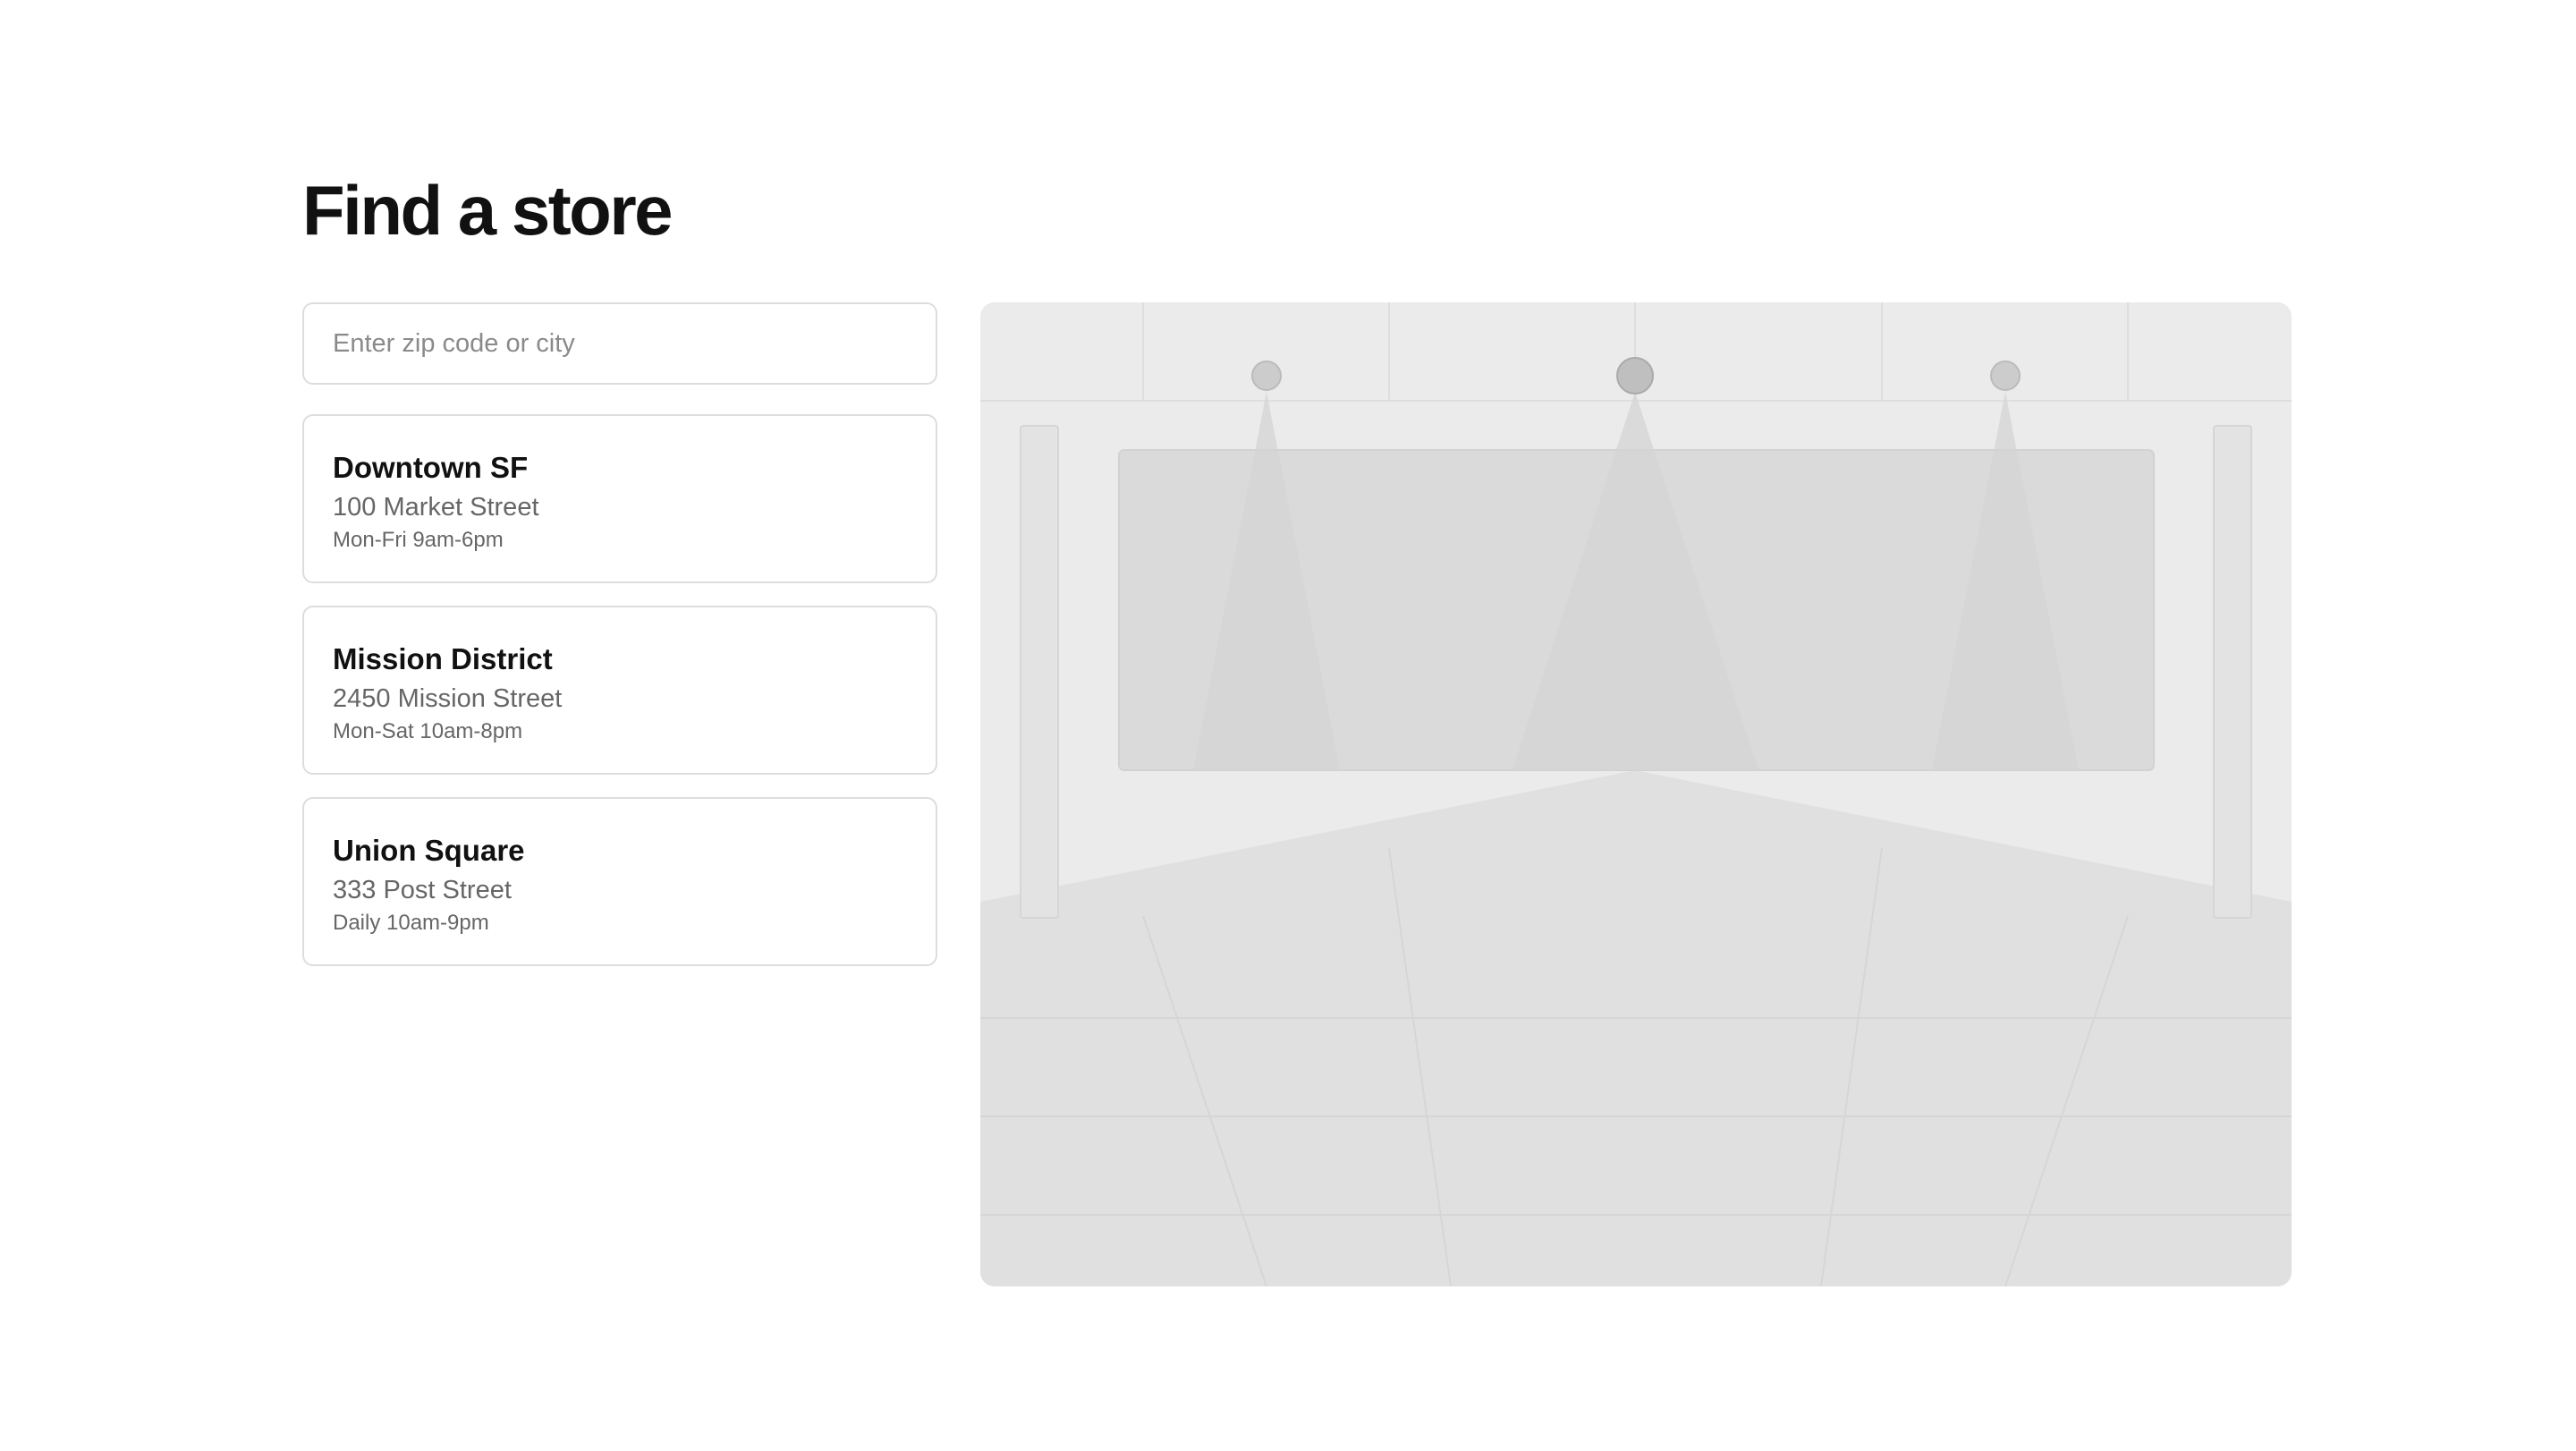 The width and height of the screenshot is (2576, 1451). I want to click on store-hours: Daily 10am-9pm, so click(411, 923).